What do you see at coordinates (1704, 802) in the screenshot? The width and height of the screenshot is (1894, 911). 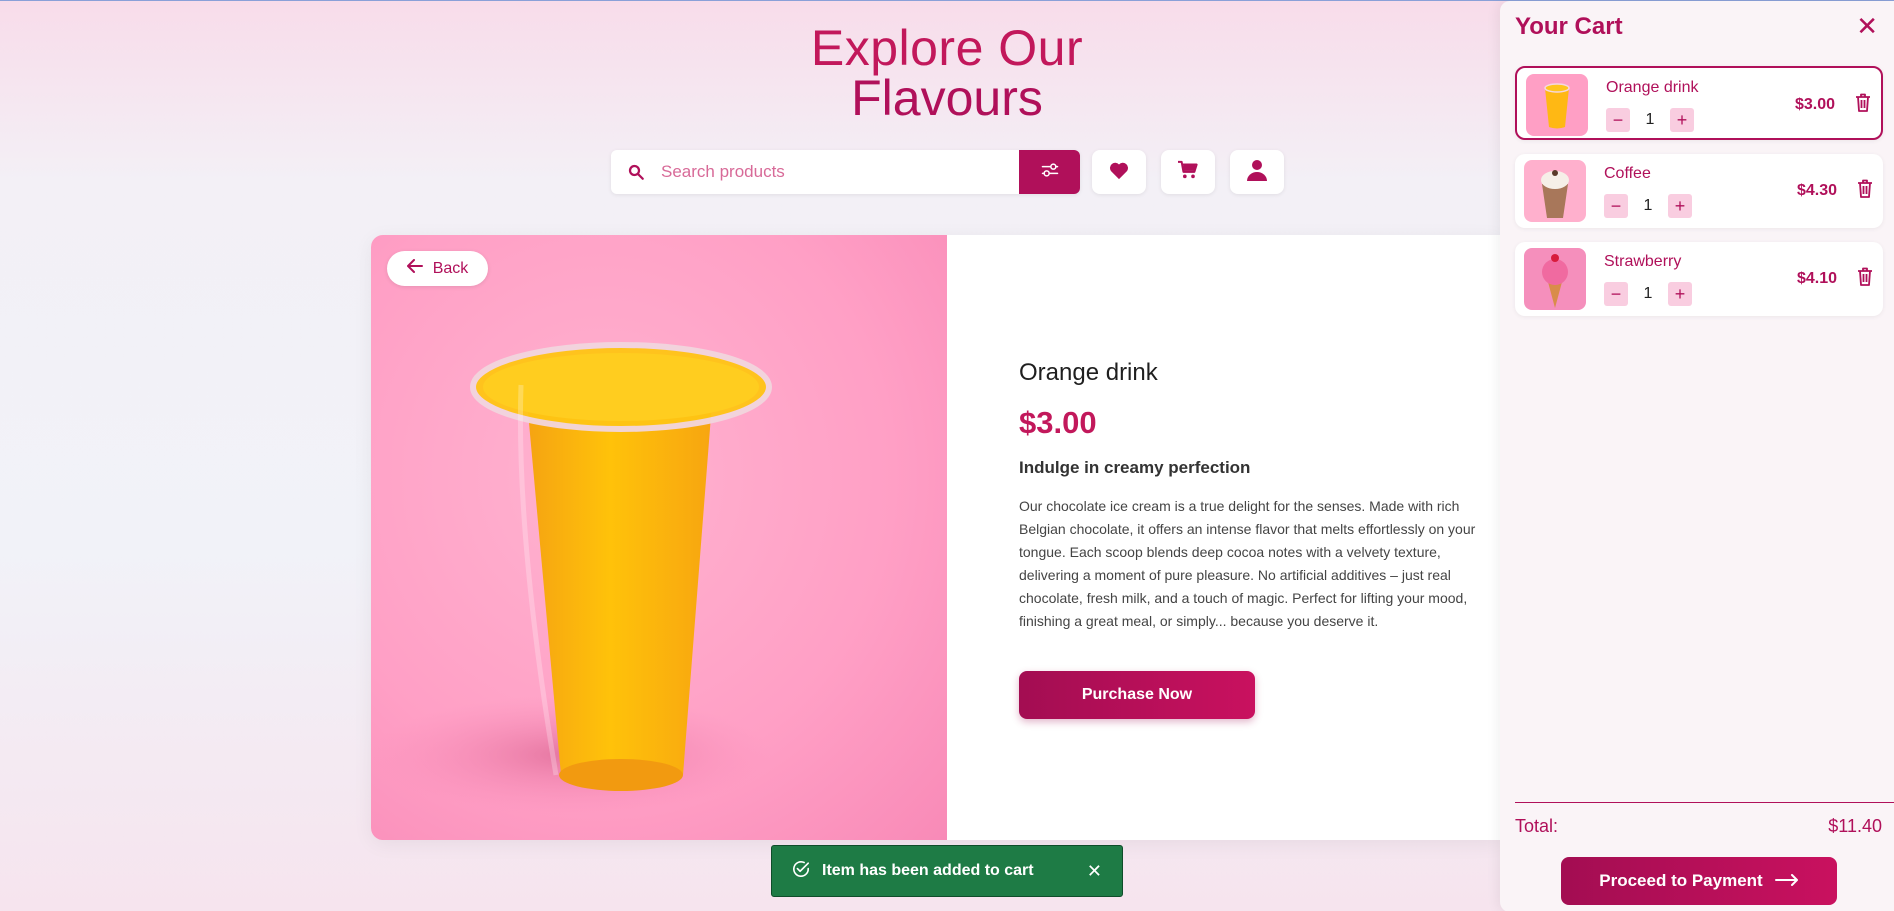 I see `cart-divider` at bounding box center [1704, 802].